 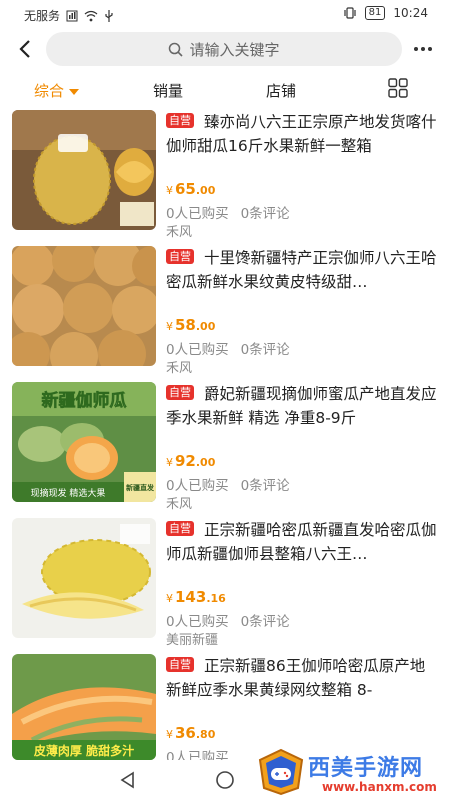 I want to click on product-price: ¥65.00, so click(x=190, y=188).